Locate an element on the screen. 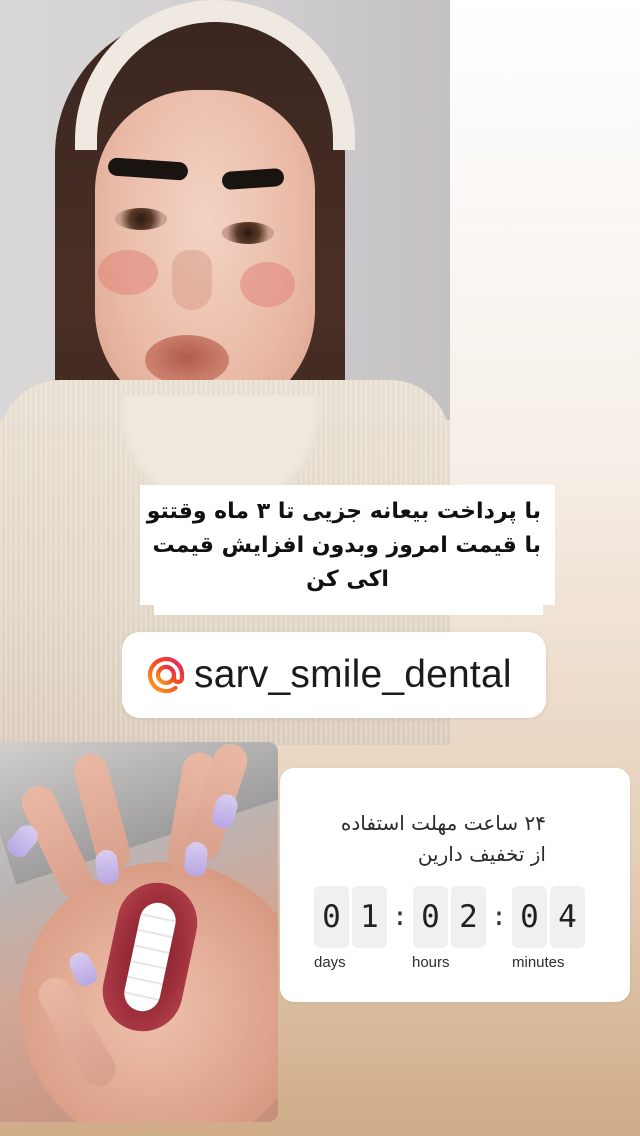  minutes-digit-1: 0 is located at coordinates (529, 917).